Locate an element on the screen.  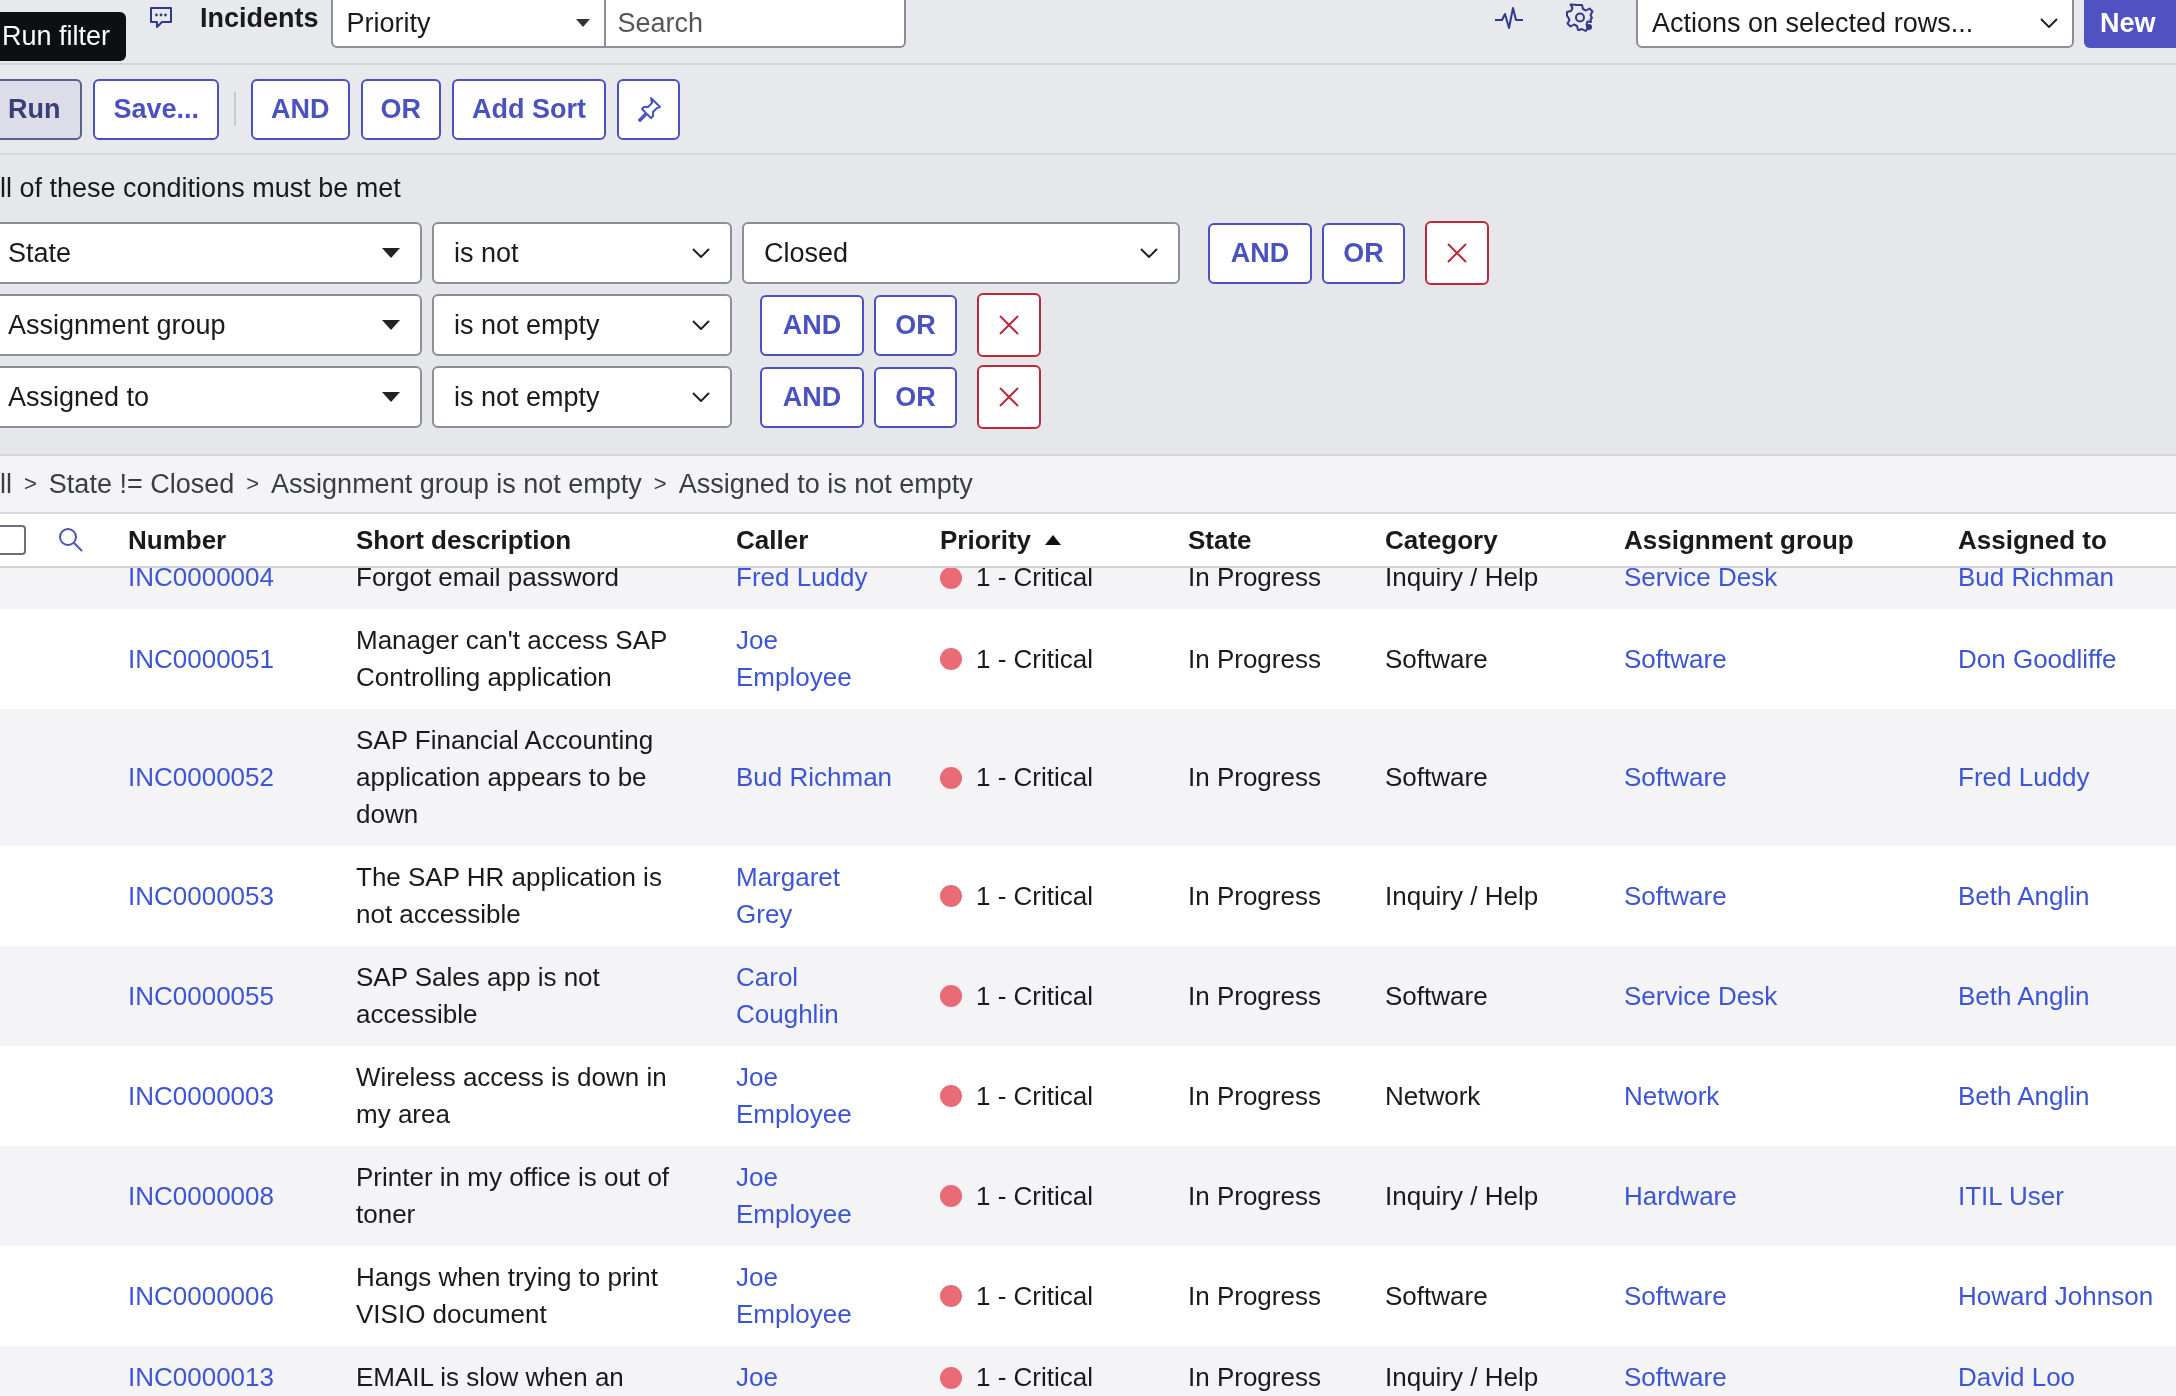
incident-number-link: INC0000052 is located at coordinates (201, 777).